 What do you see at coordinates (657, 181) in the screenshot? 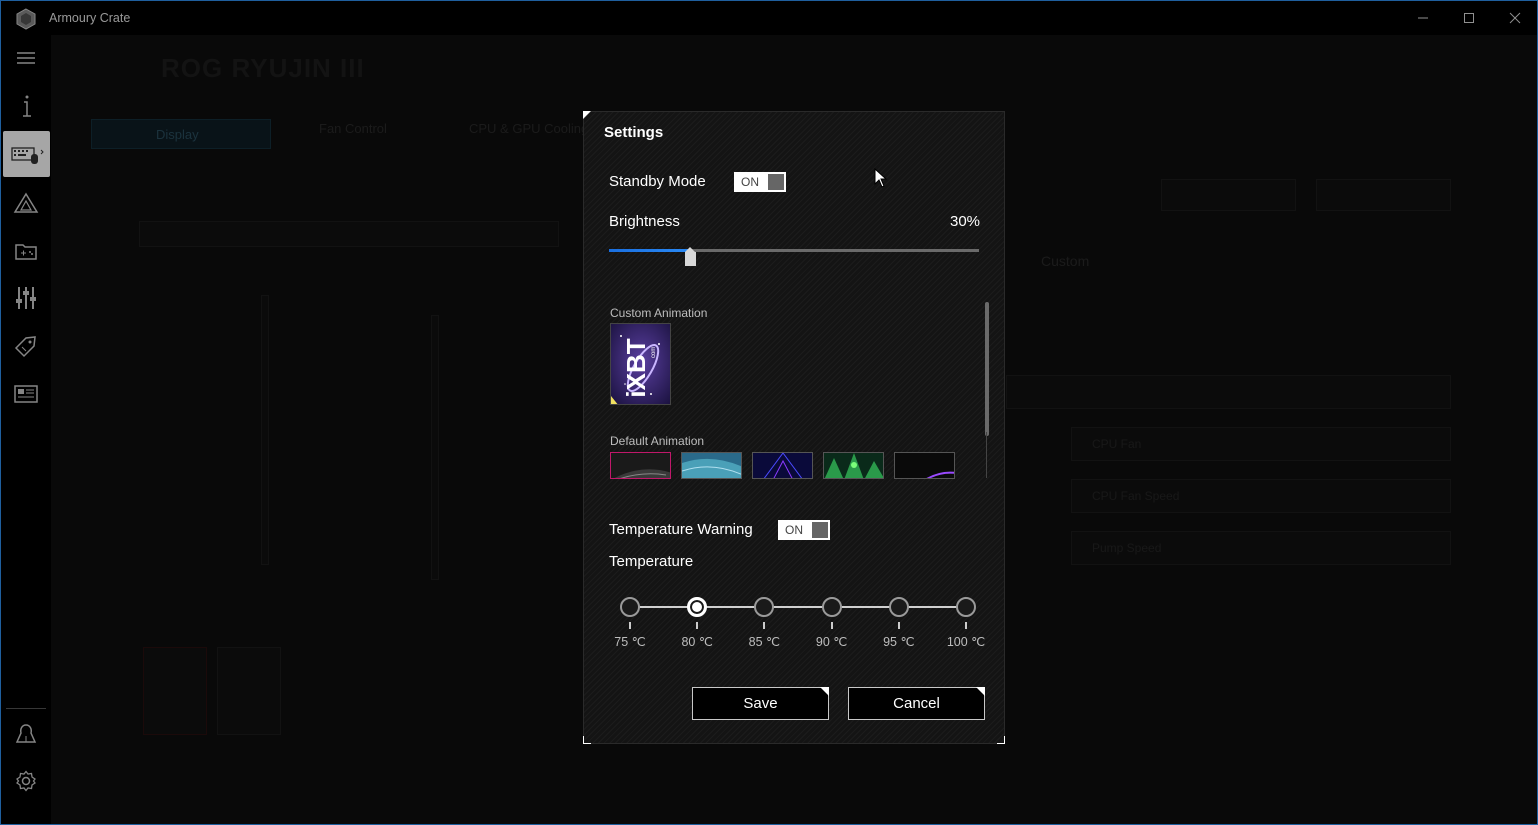
I see `standby-mode-label: Standby Mode` at bounding box center [657, 181].